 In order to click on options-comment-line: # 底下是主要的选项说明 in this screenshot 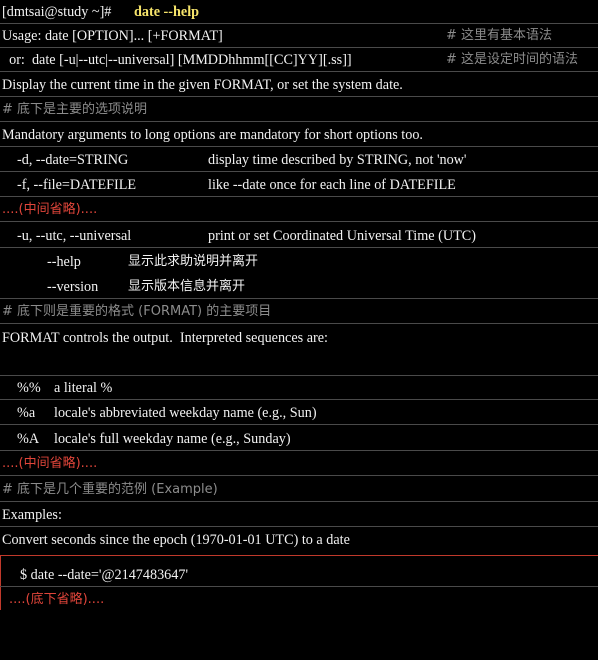, I will do `click(299, 110)`.